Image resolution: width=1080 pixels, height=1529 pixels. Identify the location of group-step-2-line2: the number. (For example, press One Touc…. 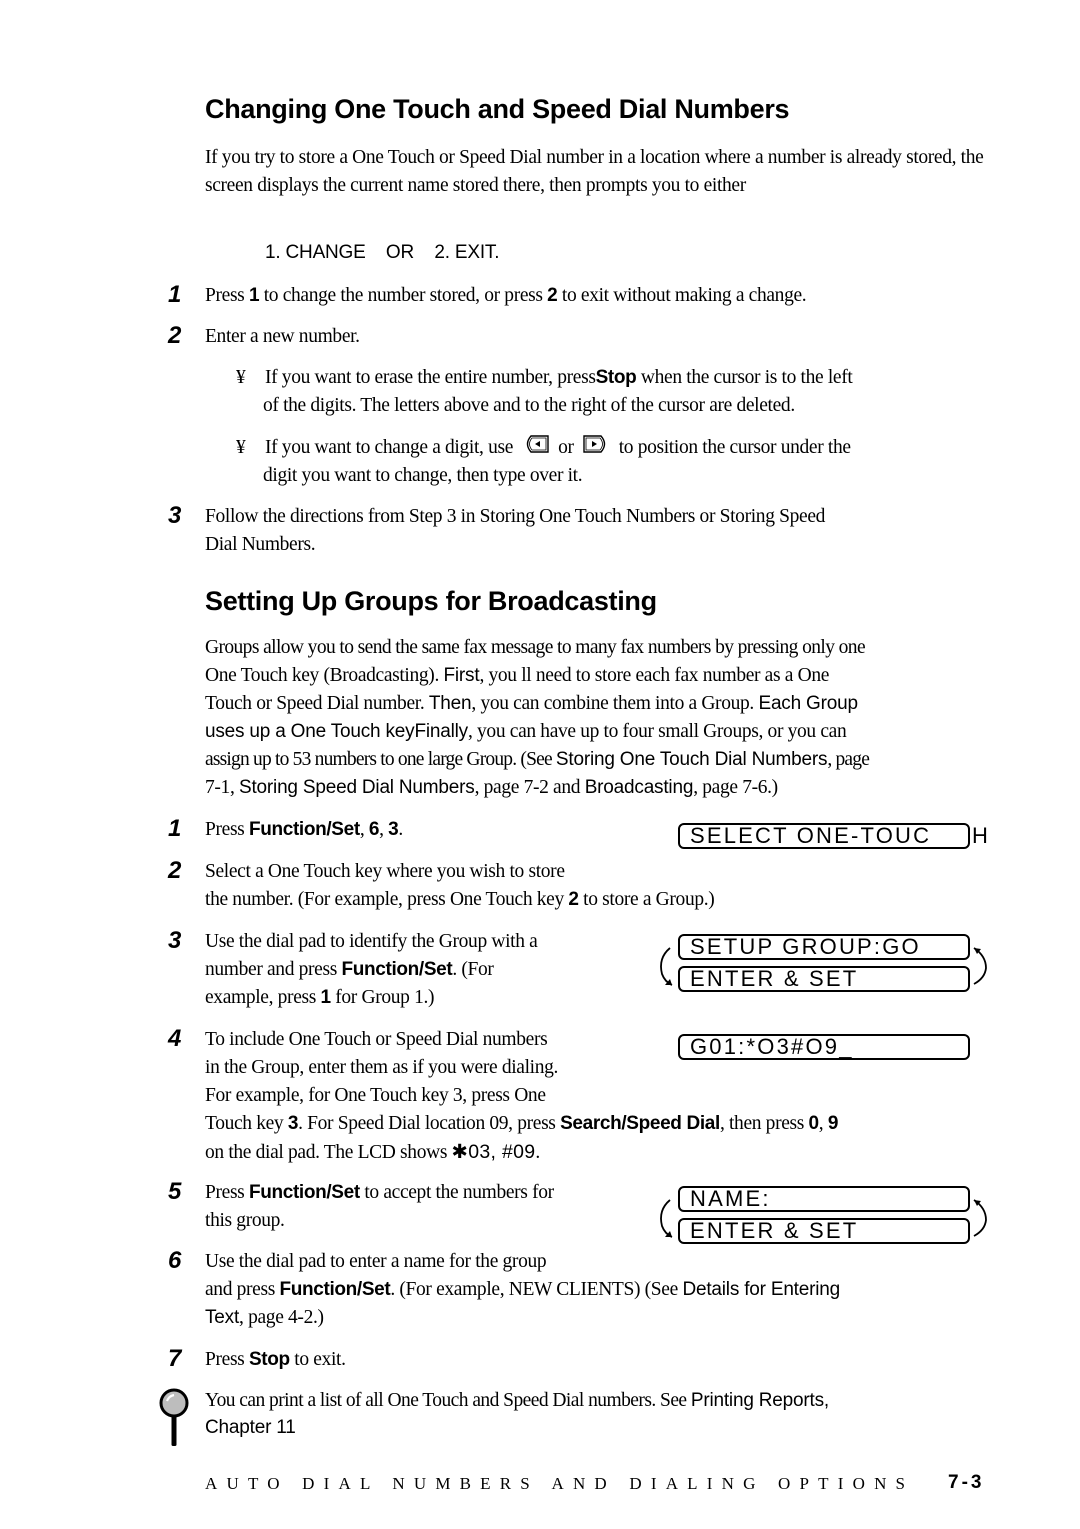
(460, 900).